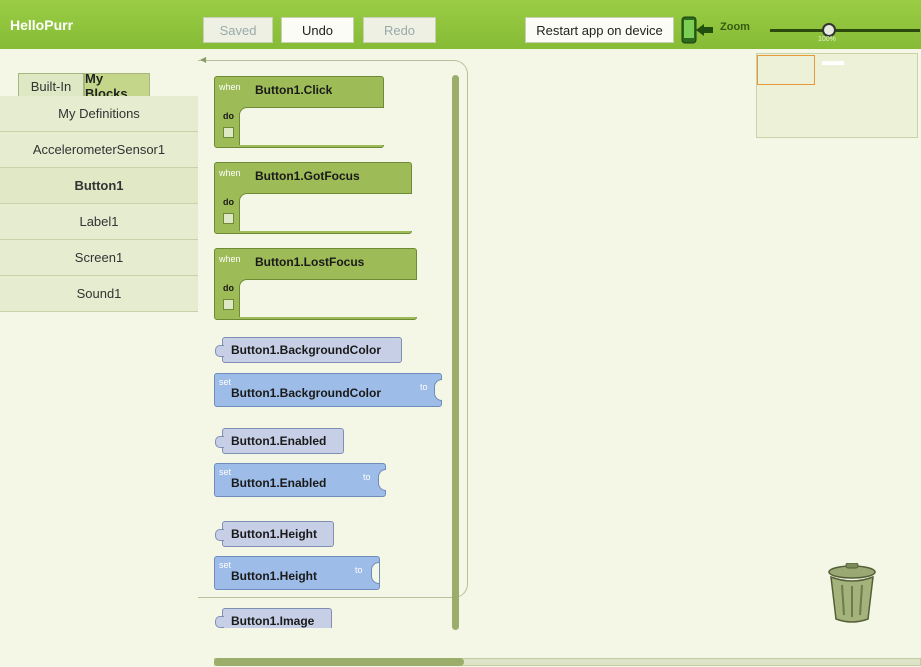 The image size is (921, 667). I want to click on workspace-horizontal-scrollbar-thumb, so click(339, 662).